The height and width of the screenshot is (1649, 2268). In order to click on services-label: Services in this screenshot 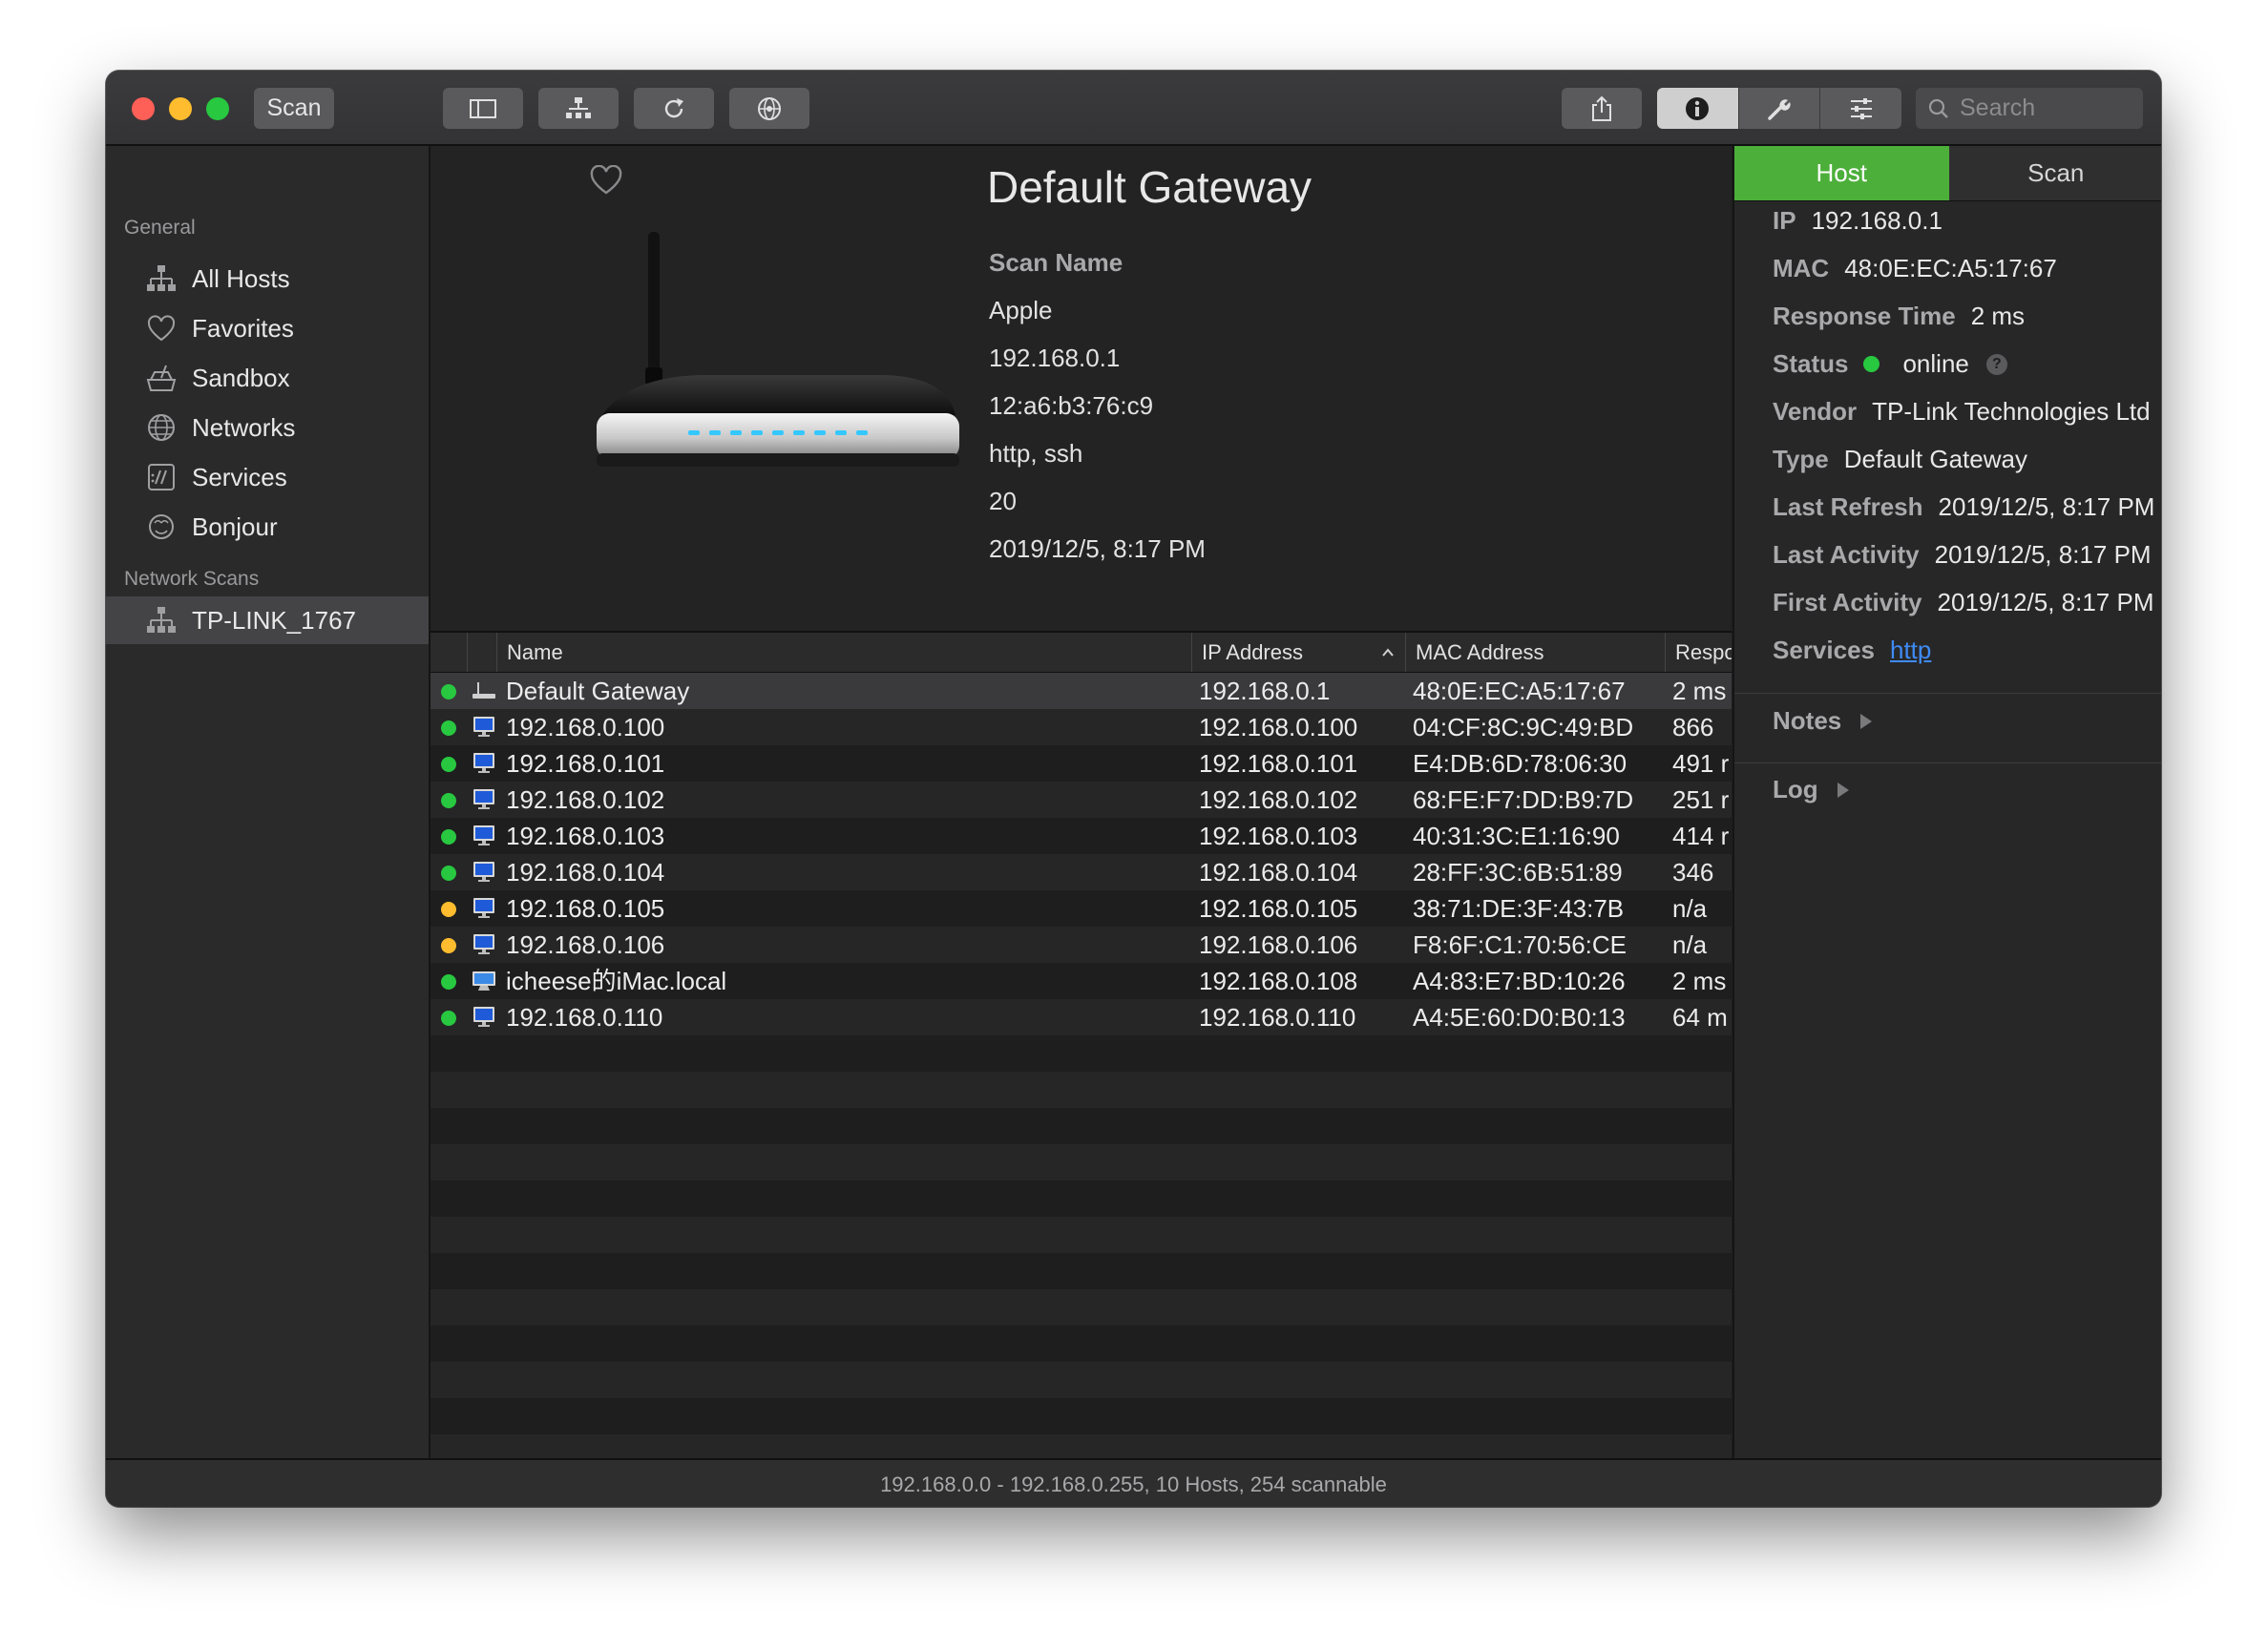, I will do `click(1824, 650)`.